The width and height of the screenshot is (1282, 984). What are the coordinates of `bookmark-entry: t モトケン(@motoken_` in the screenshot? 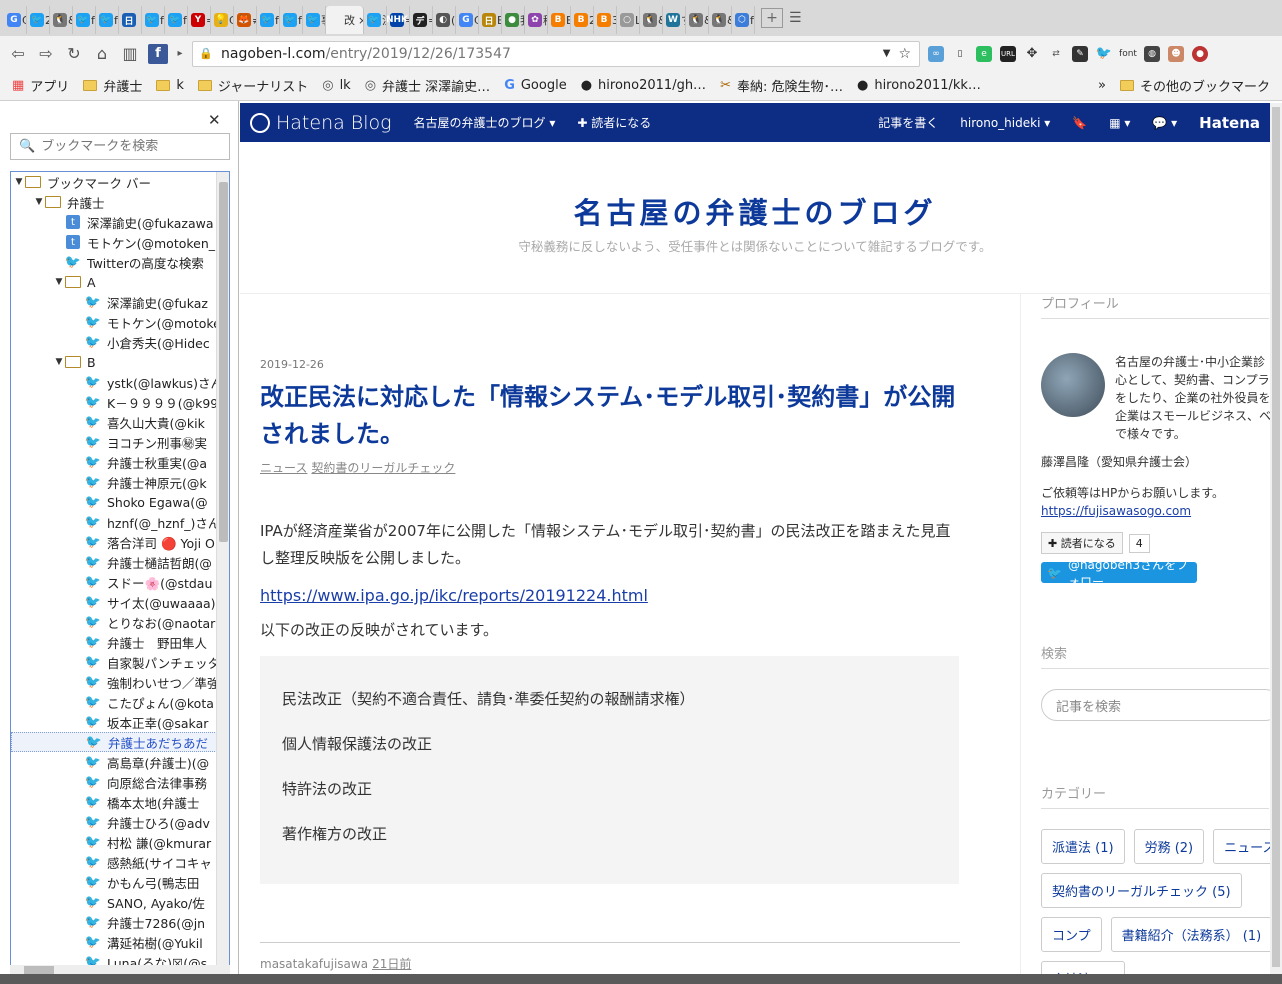 It's located at (120, 242).